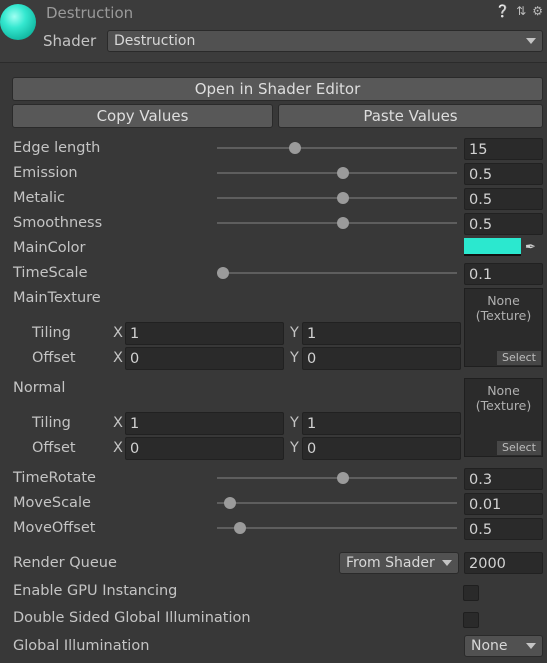  I want to click on metalic-label: Metalic, so click(39, 198).